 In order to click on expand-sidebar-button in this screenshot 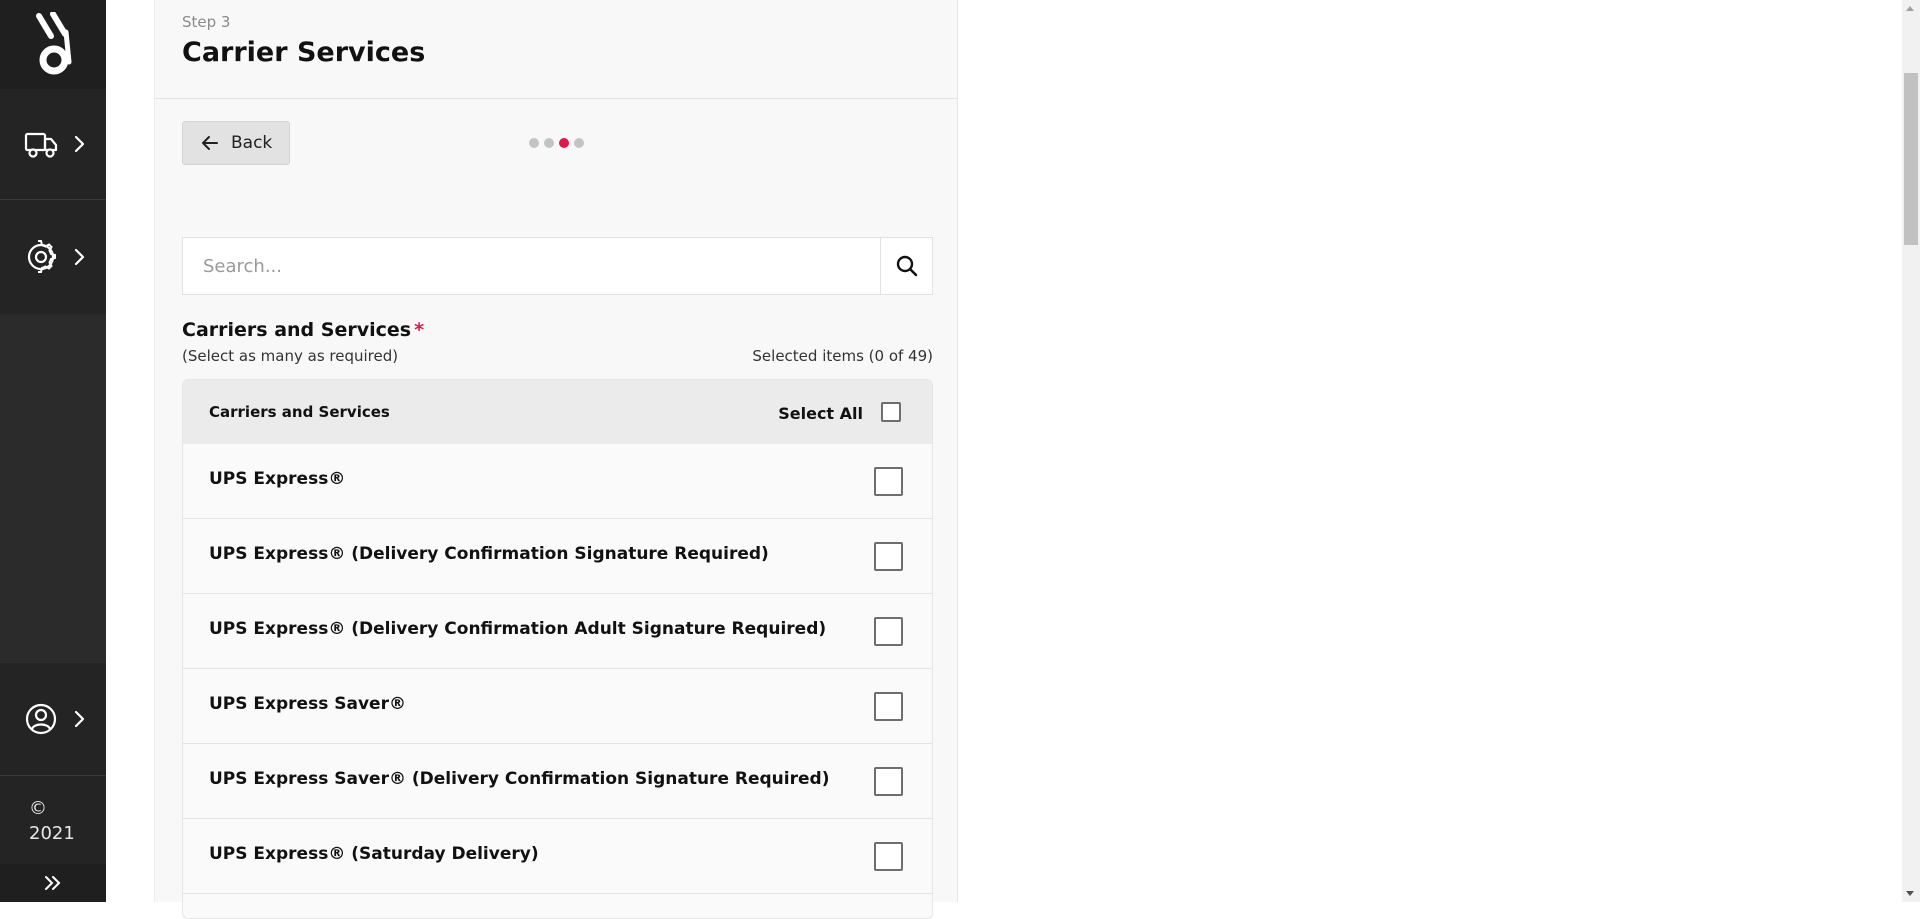, I will do `click(53, 883)`.